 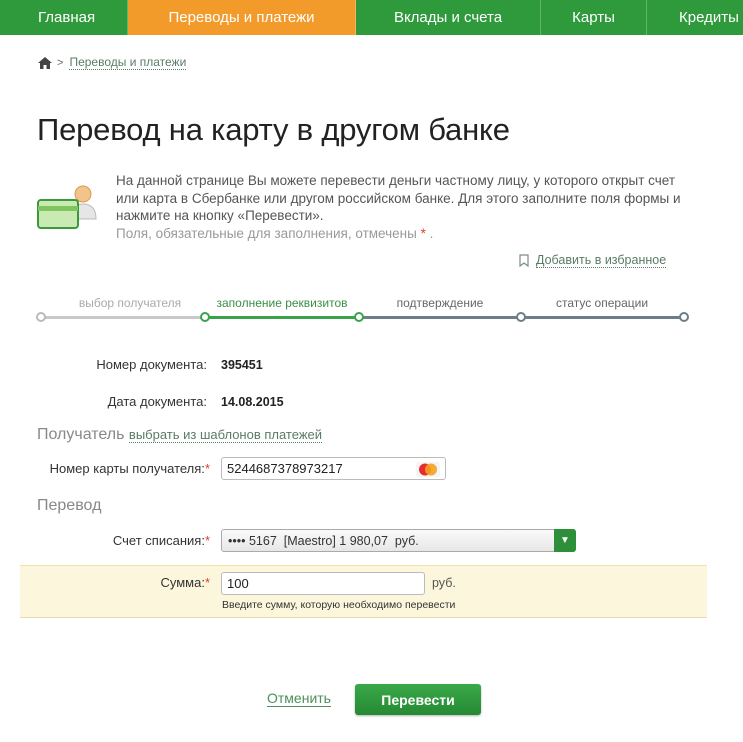 What do you see at coordinates (448, 17) in the screenshot?
I see `nav-item-deposits: Вклады и счета` at bounding box center [448, 17].